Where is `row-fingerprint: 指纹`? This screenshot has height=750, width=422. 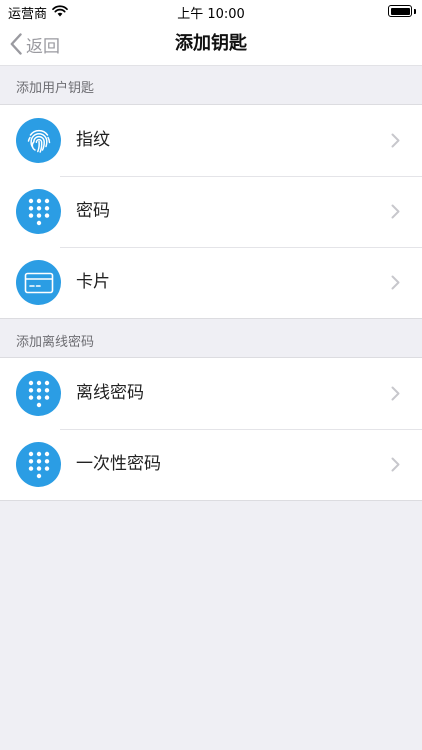 row-fingerprint: 指纹 is located at coordinates (211, 140).